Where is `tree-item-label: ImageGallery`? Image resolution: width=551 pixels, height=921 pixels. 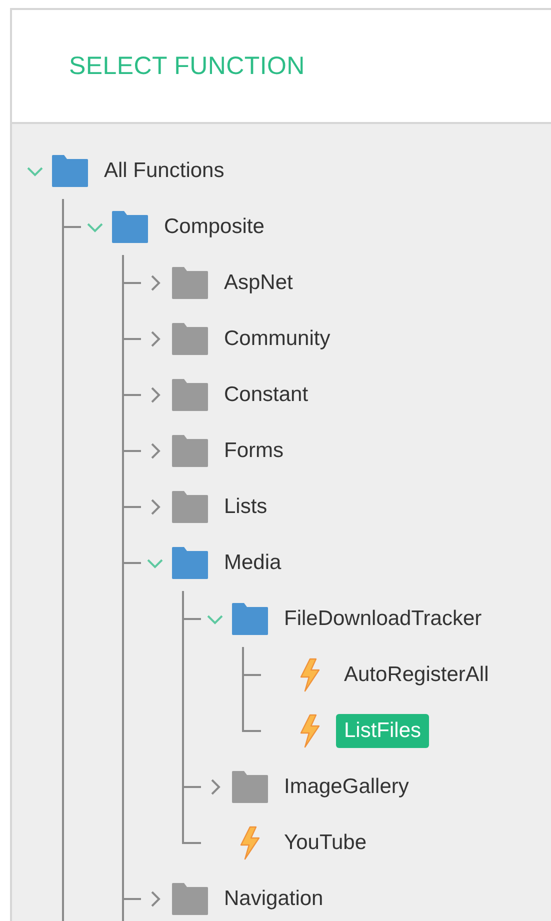 tree-item-label: ImageGallery is located at coordinates (346, 787).